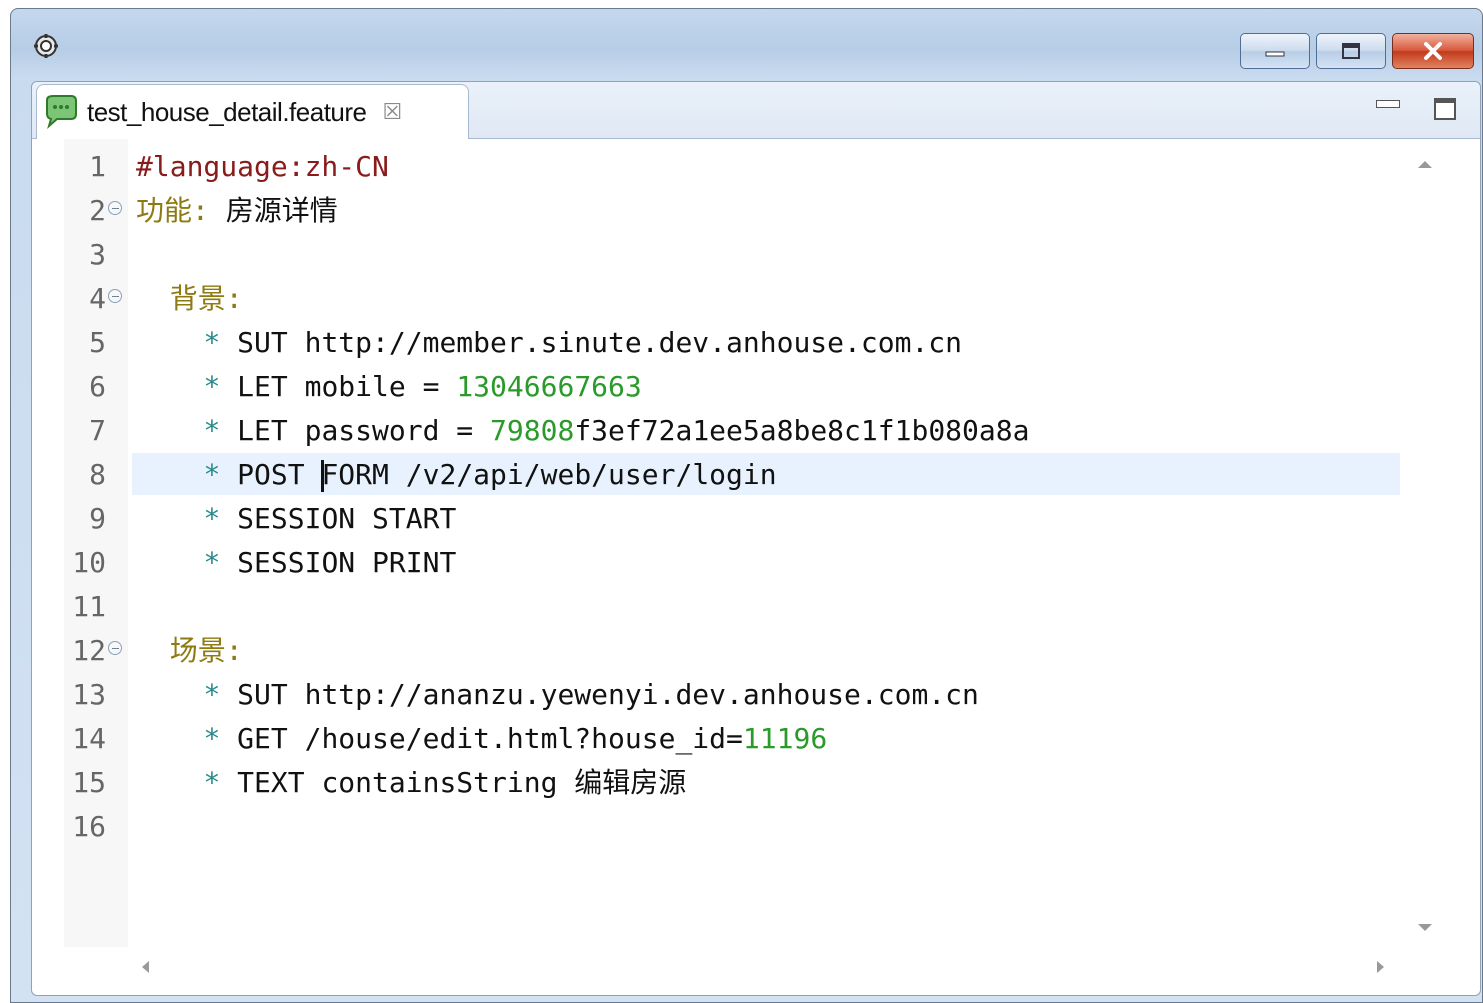 Image resolution: width=1483 pixels, height=1003 pixels. Describe the element at coordinates (515, 738) in the screenshot. I see `code-text: * GET /house/edit.html?house_id=11196` at that location.